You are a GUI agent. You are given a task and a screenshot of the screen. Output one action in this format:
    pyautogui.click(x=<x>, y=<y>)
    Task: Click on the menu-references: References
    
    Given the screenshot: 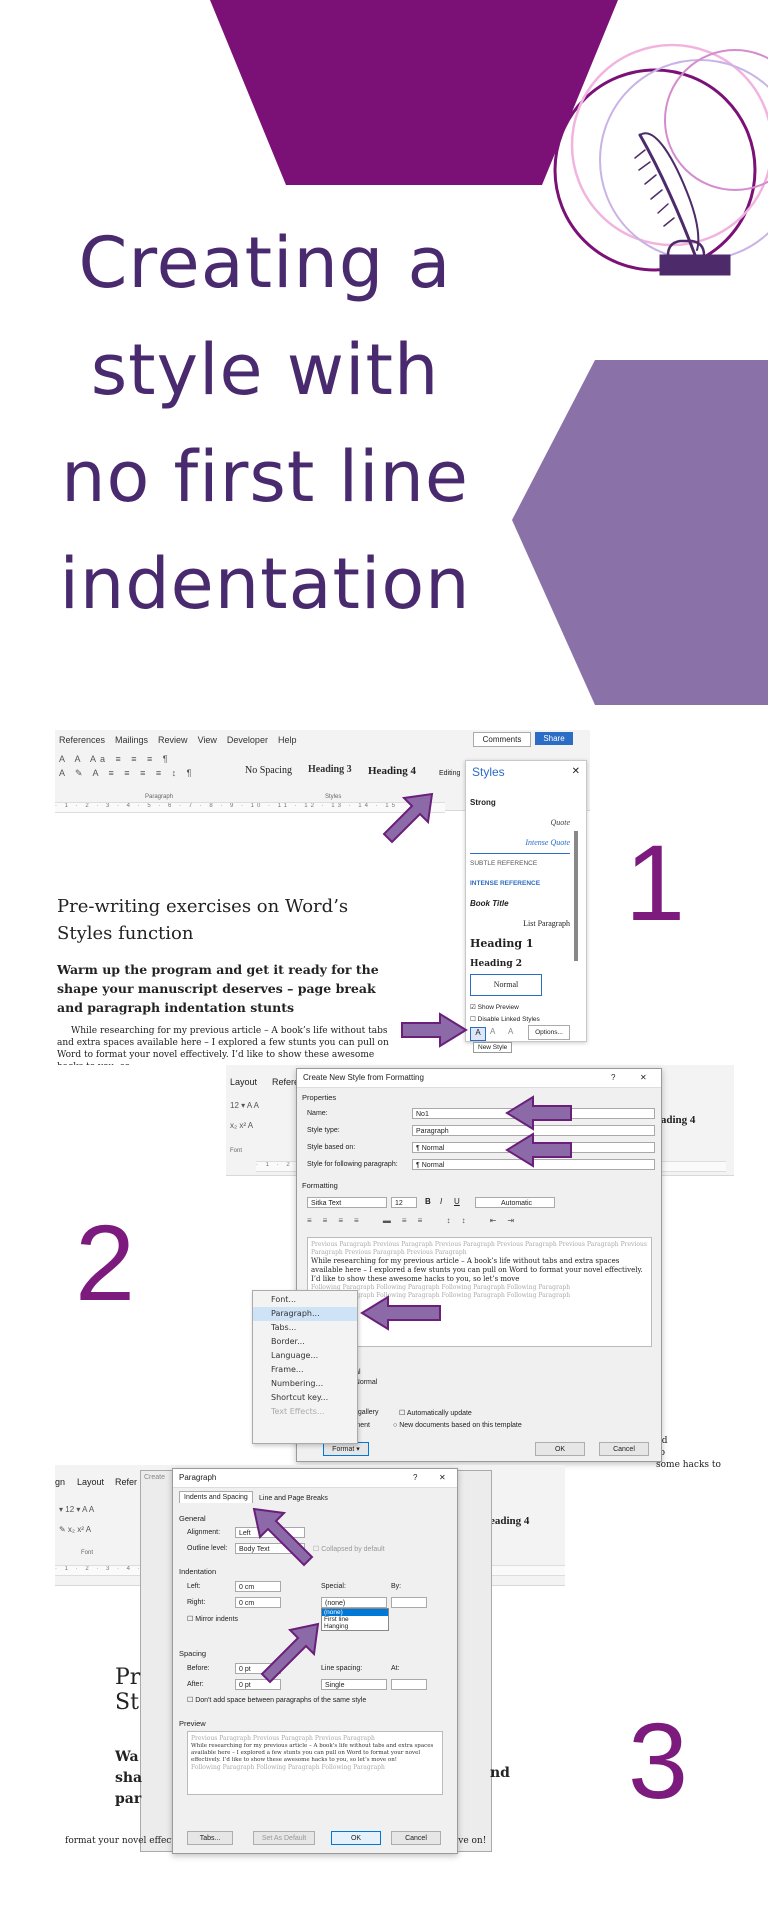 What is the action you would take?
    pyautogui.click(x=82, y=740)
    